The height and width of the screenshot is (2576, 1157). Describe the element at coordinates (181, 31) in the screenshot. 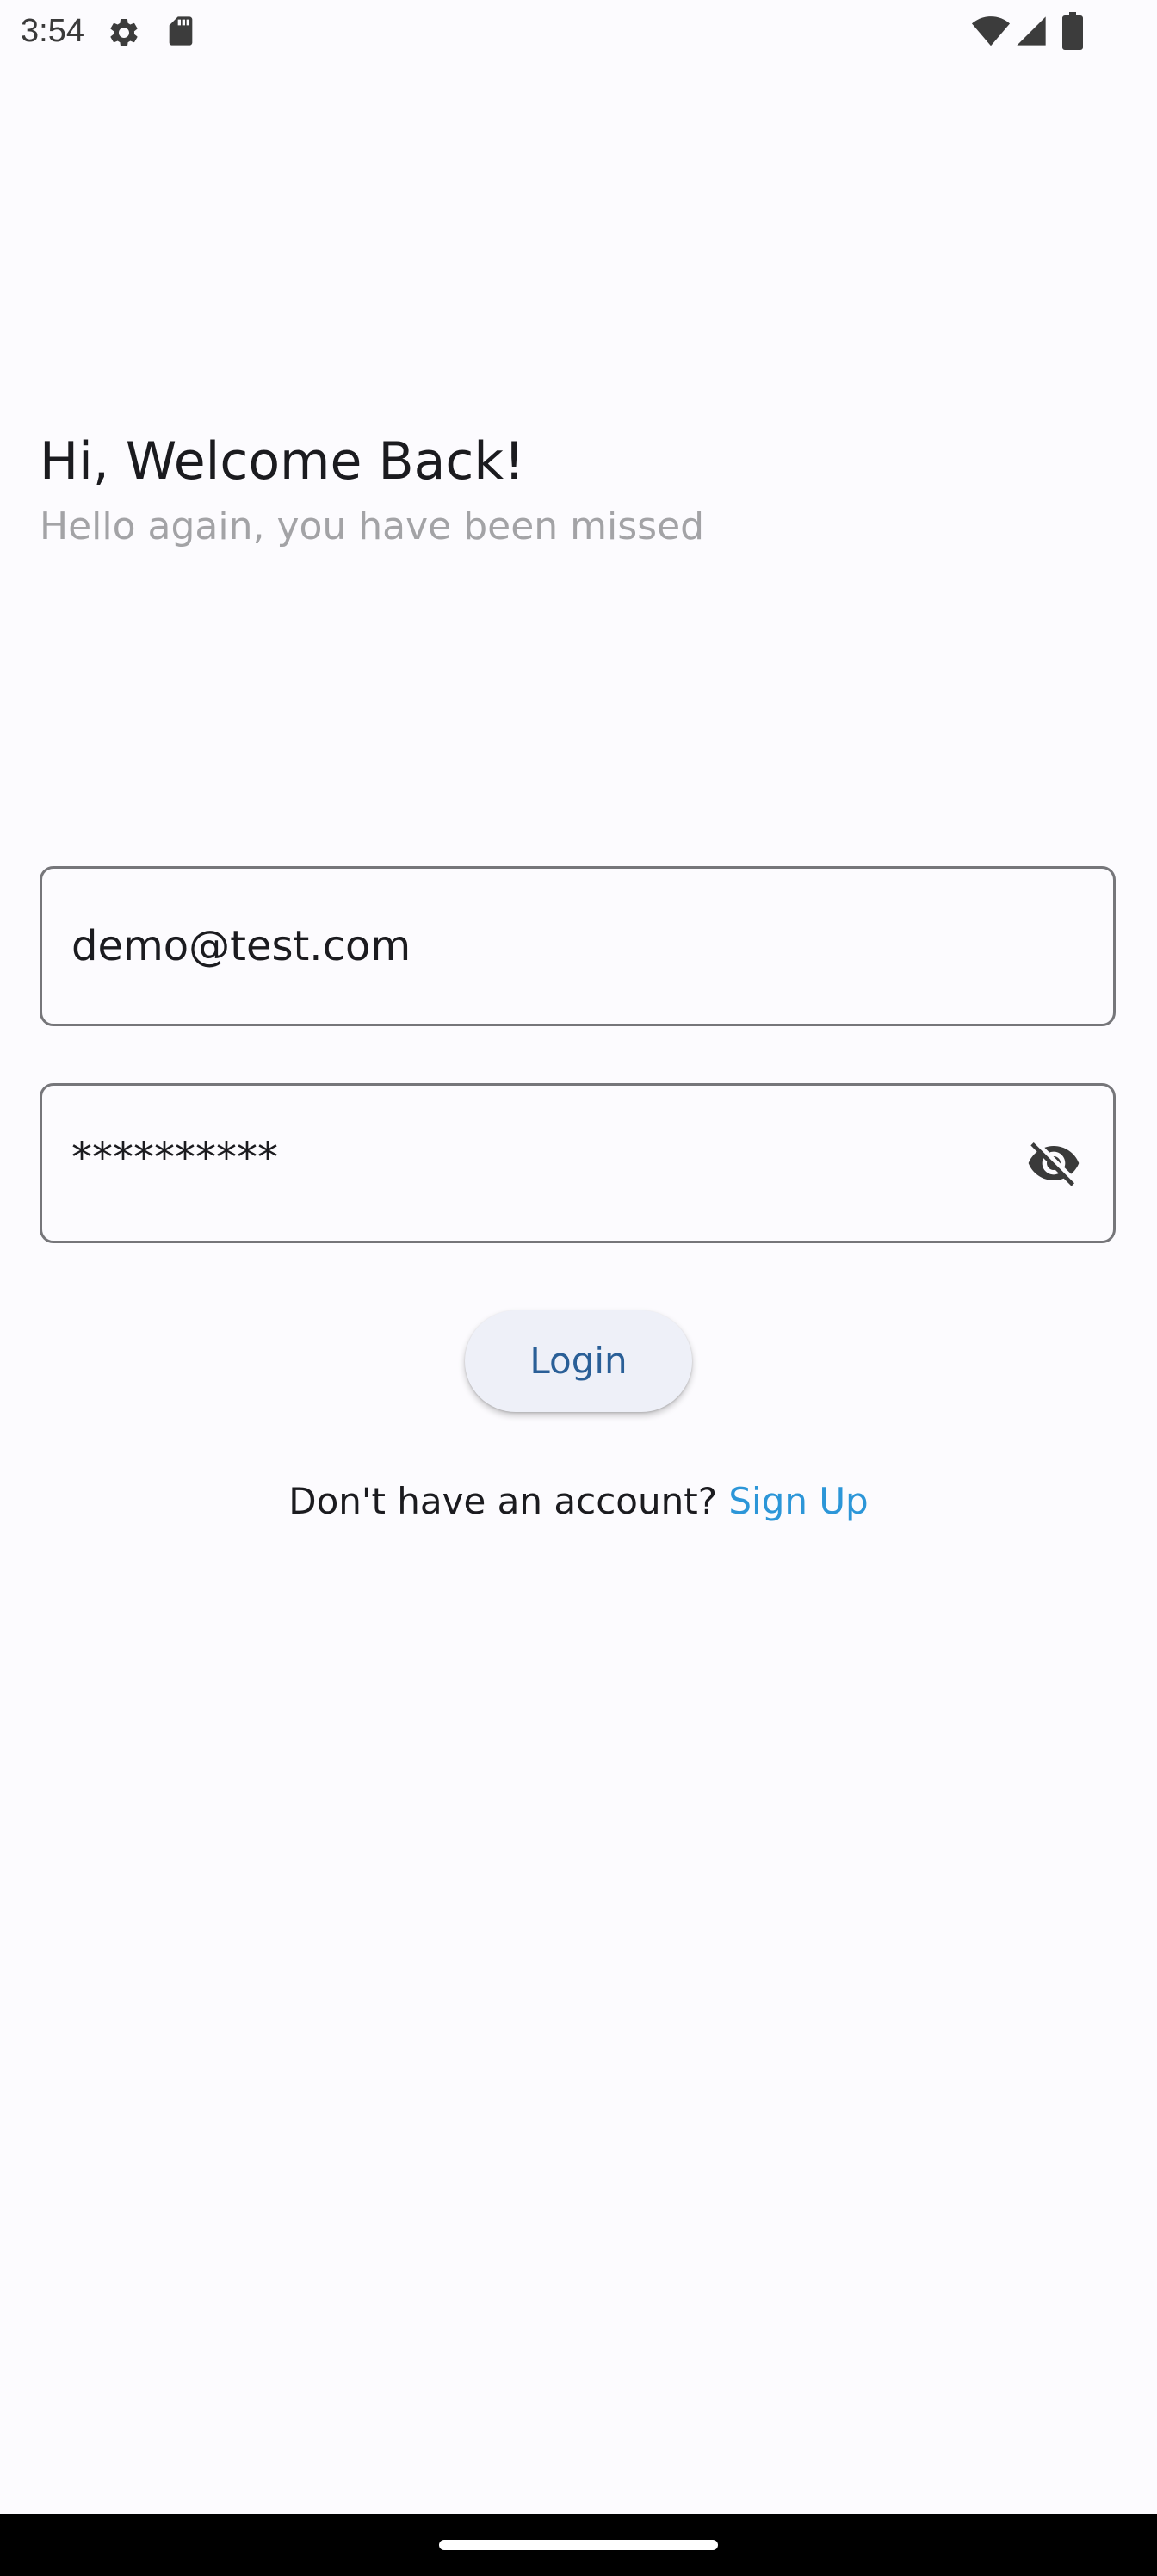

I see `sd-card-icon` at that location.